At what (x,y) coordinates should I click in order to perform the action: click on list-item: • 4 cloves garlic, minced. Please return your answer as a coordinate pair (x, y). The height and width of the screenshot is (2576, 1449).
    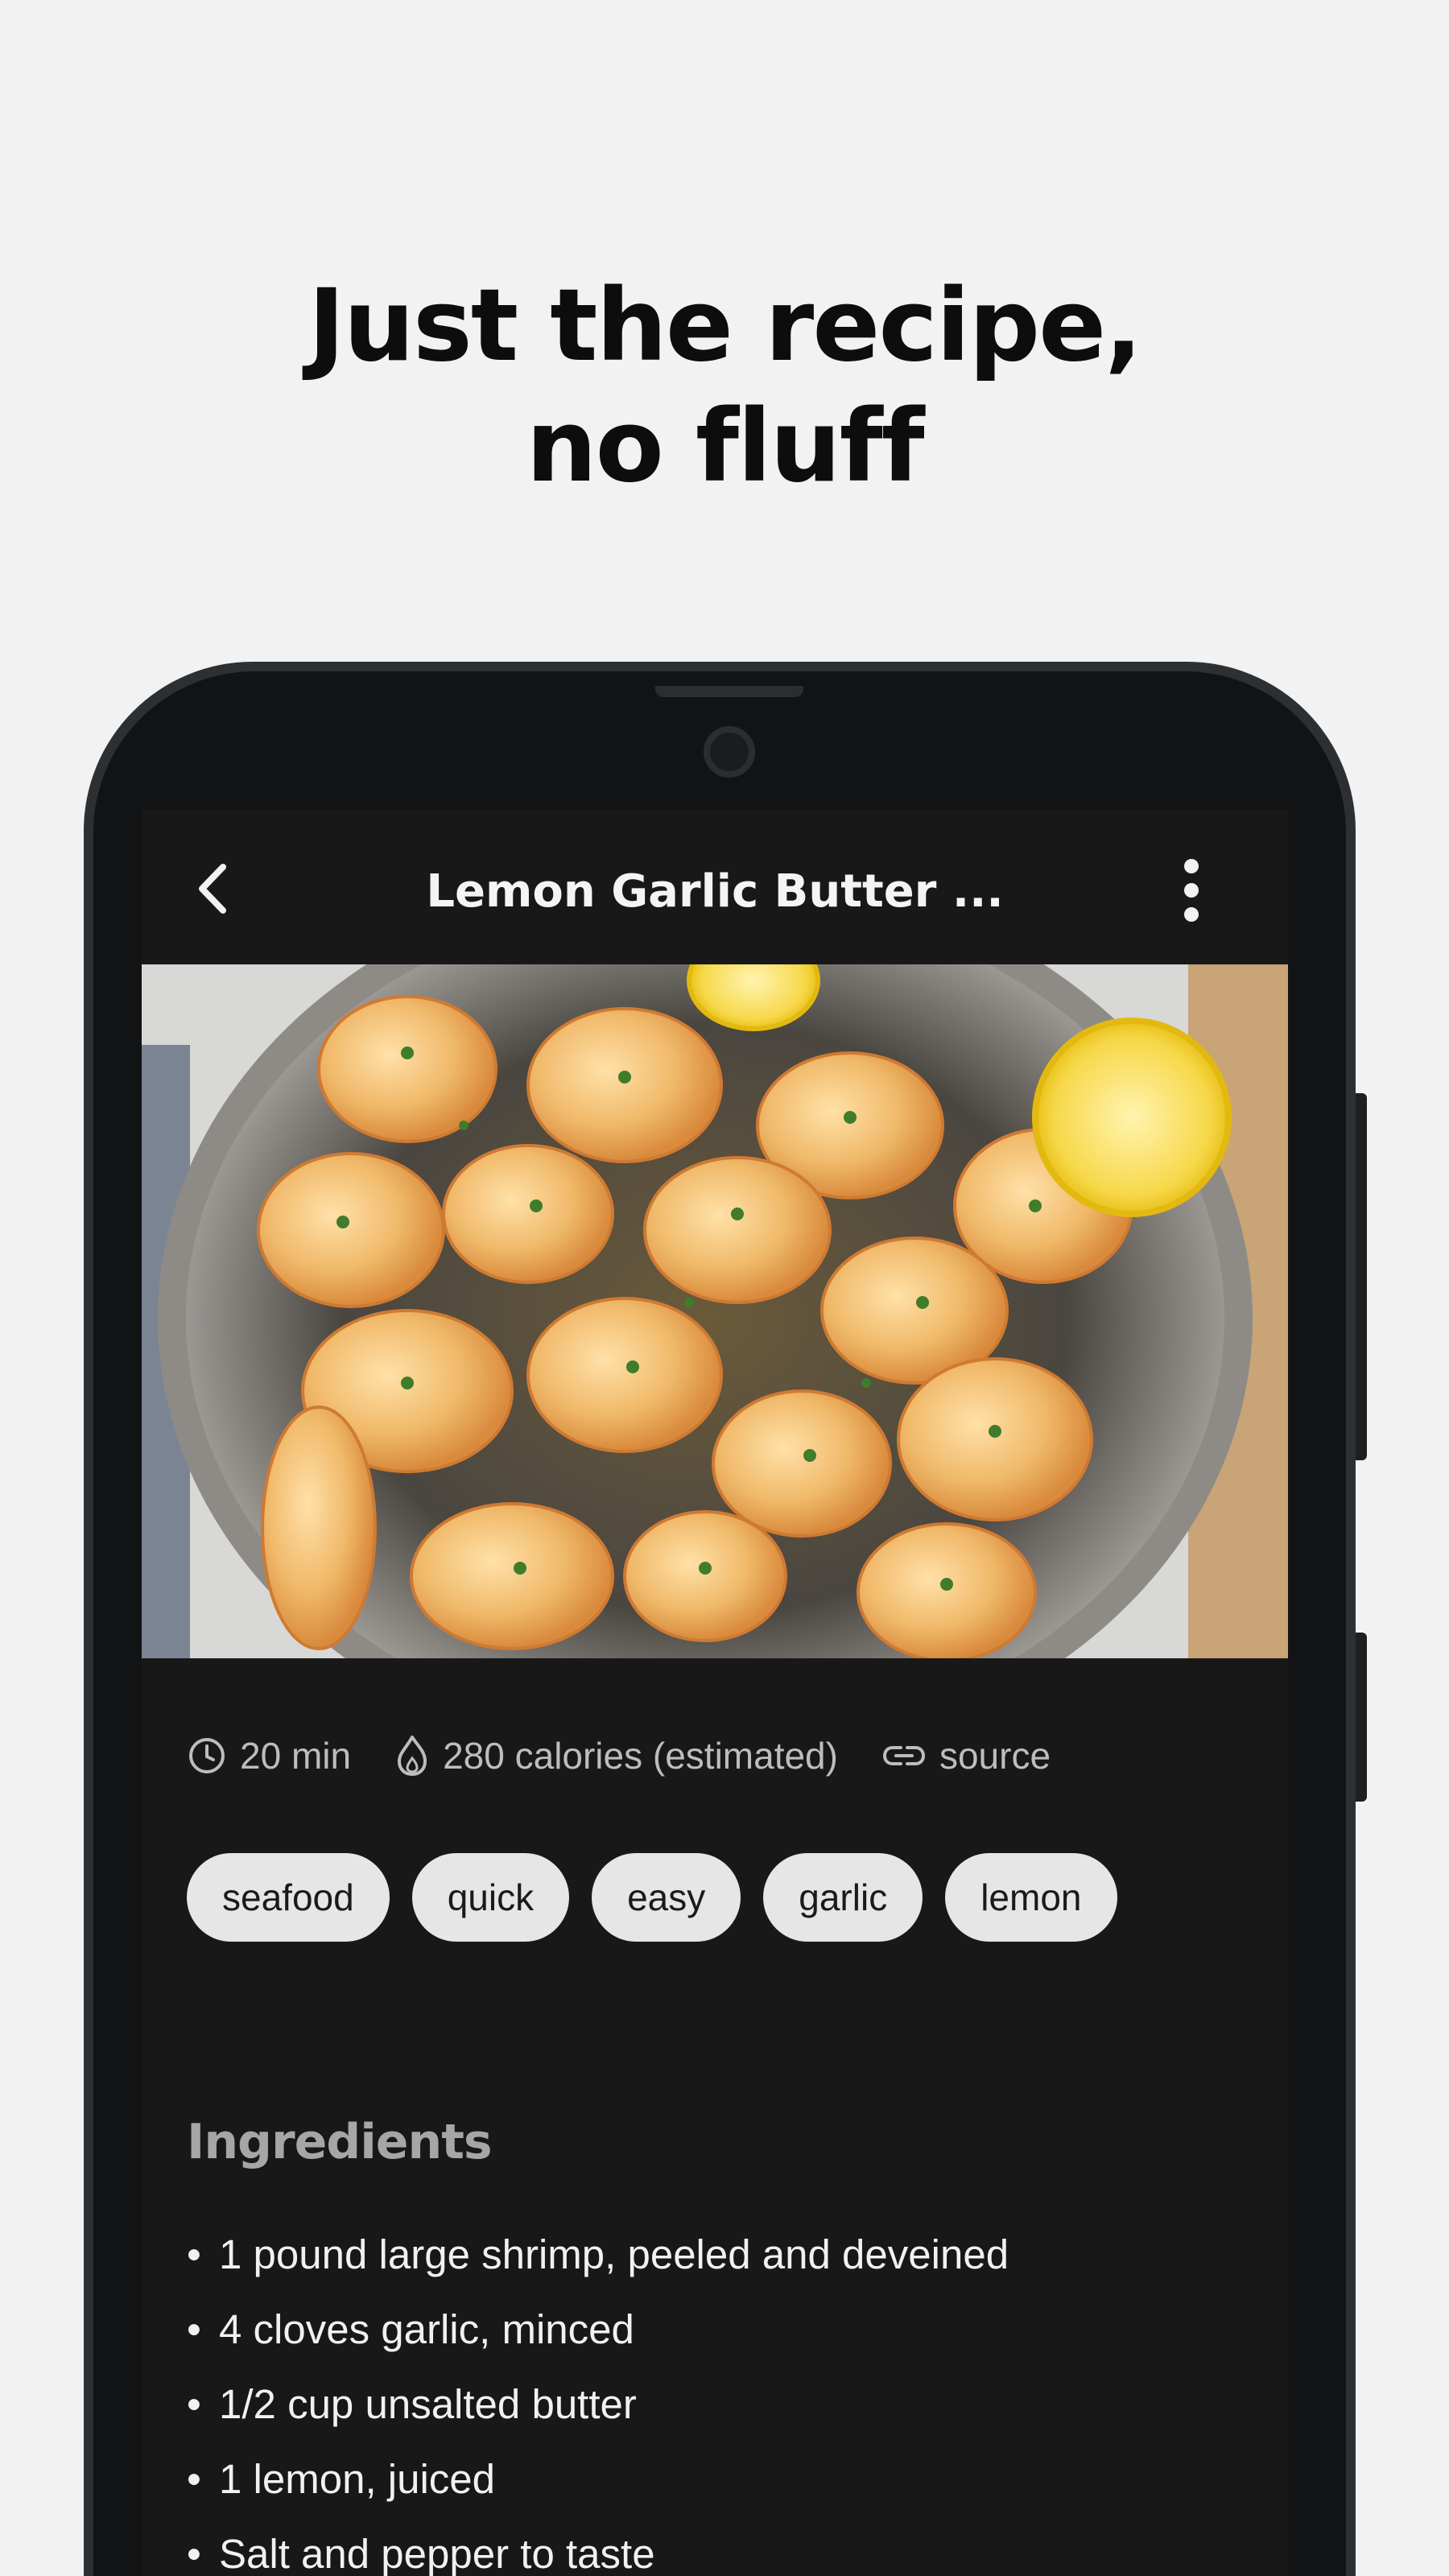
    Looking at the image, I should click on (598, 2329).